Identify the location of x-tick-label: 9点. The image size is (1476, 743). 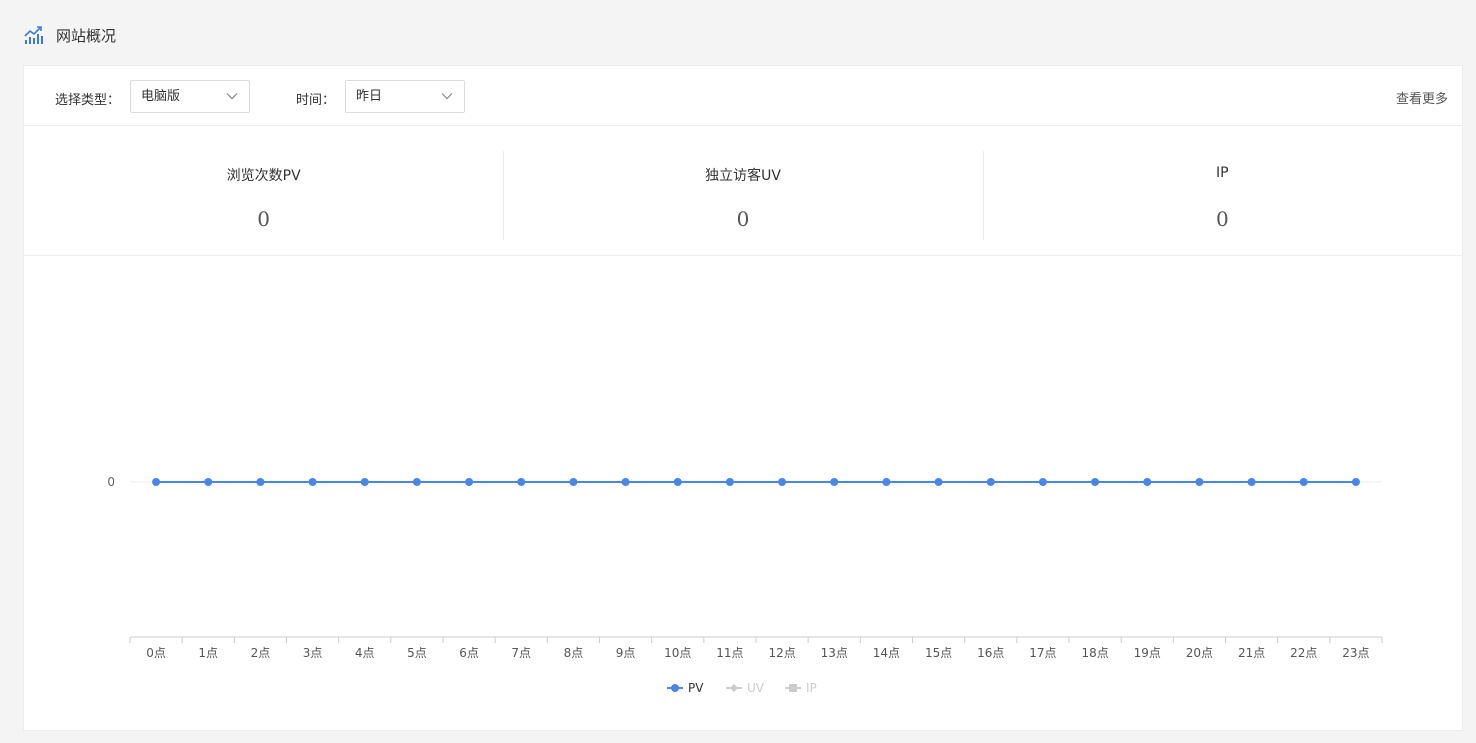
(626, 653).